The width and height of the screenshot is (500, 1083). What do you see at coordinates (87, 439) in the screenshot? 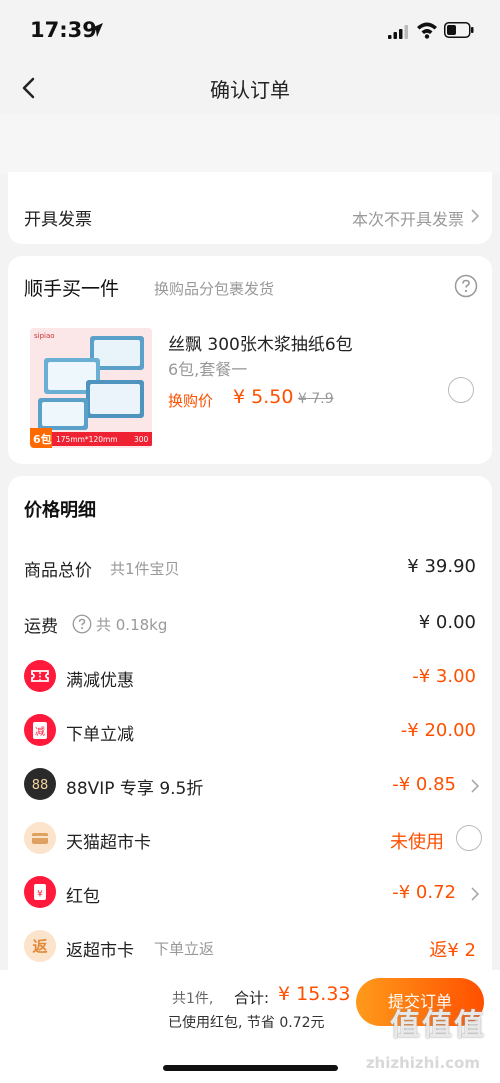
I see `image-size-text: 175mm*120mm` at bounding box center [87, 439].